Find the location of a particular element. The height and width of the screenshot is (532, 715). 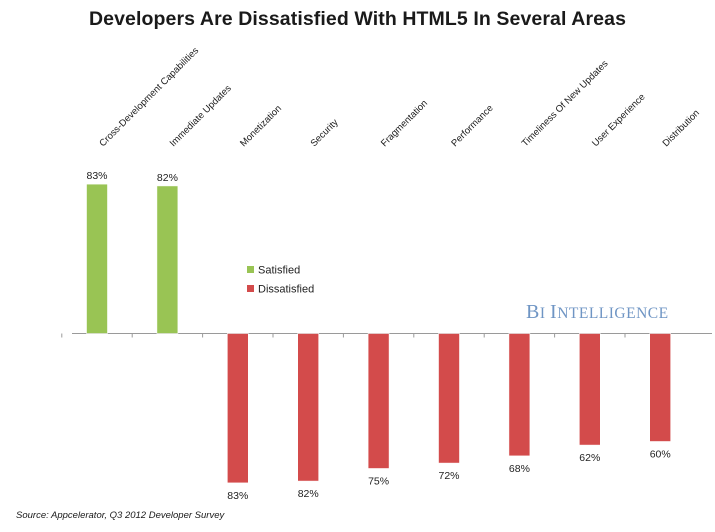

data-label: 75% is located at coordinates (378, 482).